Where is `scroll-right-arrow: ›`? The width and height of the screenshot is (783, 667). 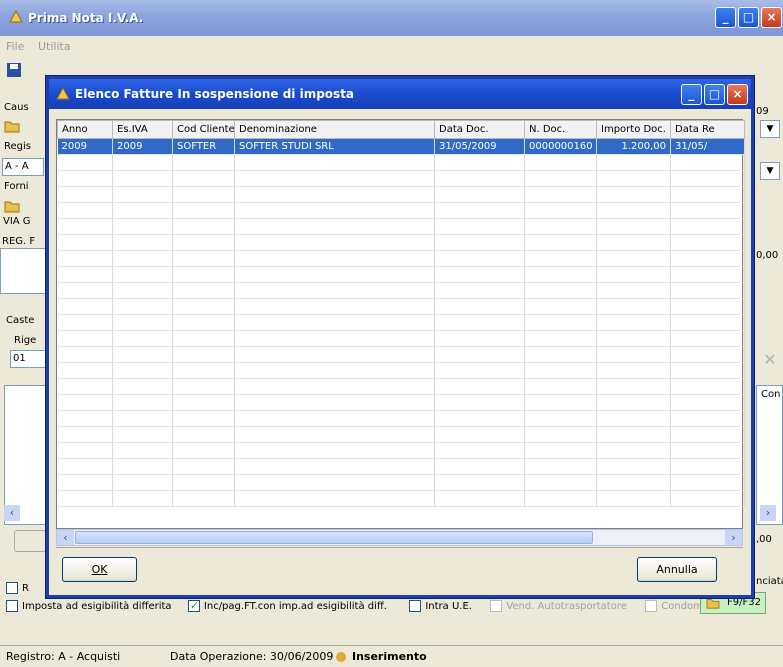
scroll-right-arrow: › is located at coordinates (768, 513).